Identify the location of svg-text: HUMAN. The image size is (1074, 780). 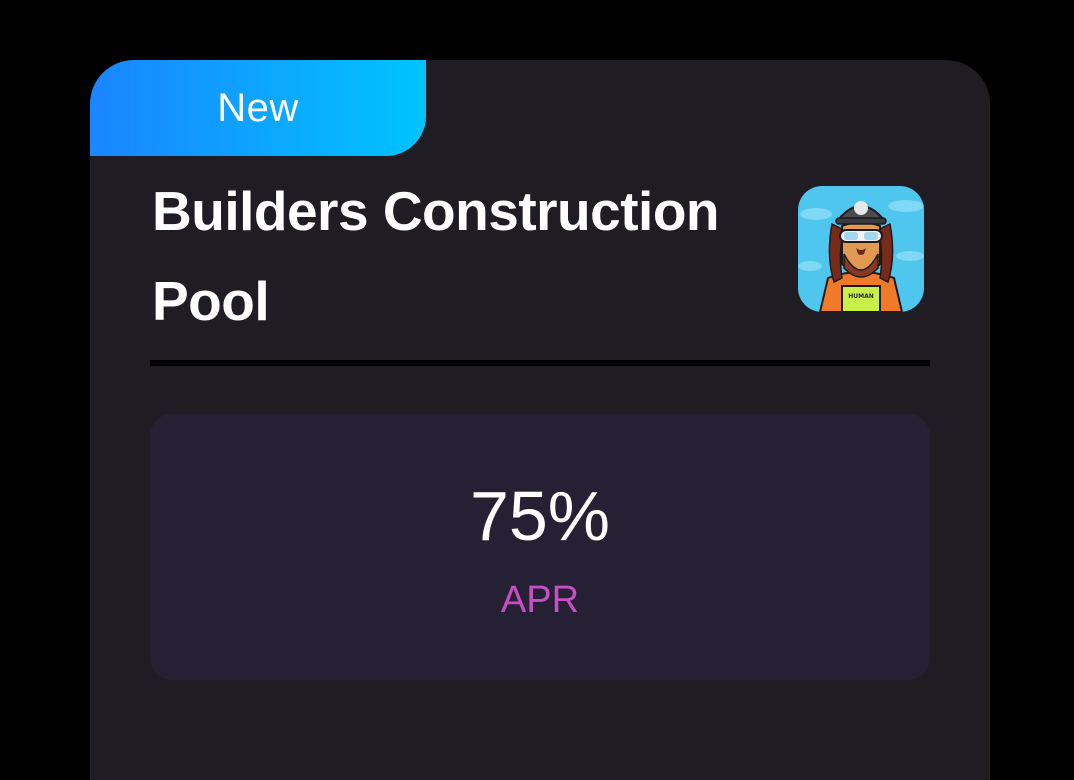
(861, 296).